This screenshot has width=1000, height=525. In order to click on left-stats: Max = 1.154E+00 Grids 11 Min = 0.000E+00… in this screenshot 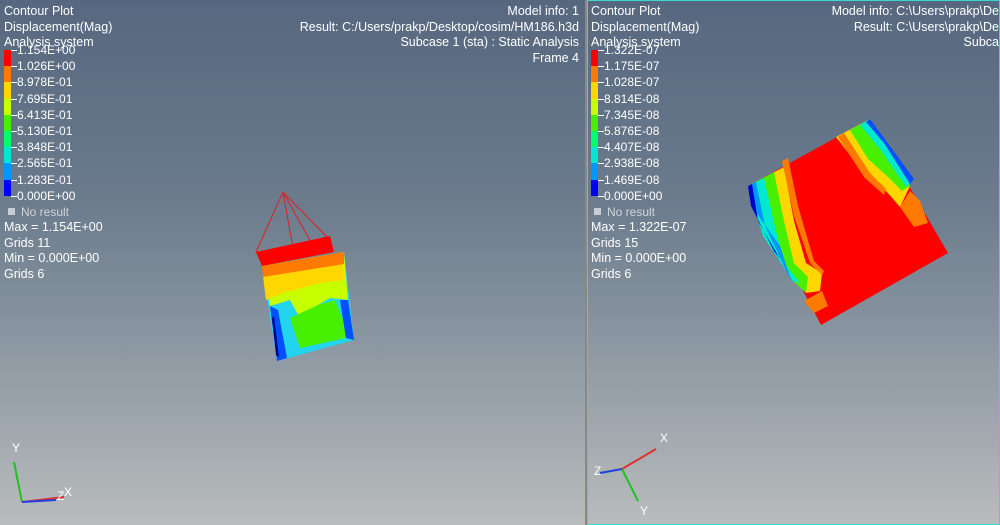, I will do `click(53, 251)`.